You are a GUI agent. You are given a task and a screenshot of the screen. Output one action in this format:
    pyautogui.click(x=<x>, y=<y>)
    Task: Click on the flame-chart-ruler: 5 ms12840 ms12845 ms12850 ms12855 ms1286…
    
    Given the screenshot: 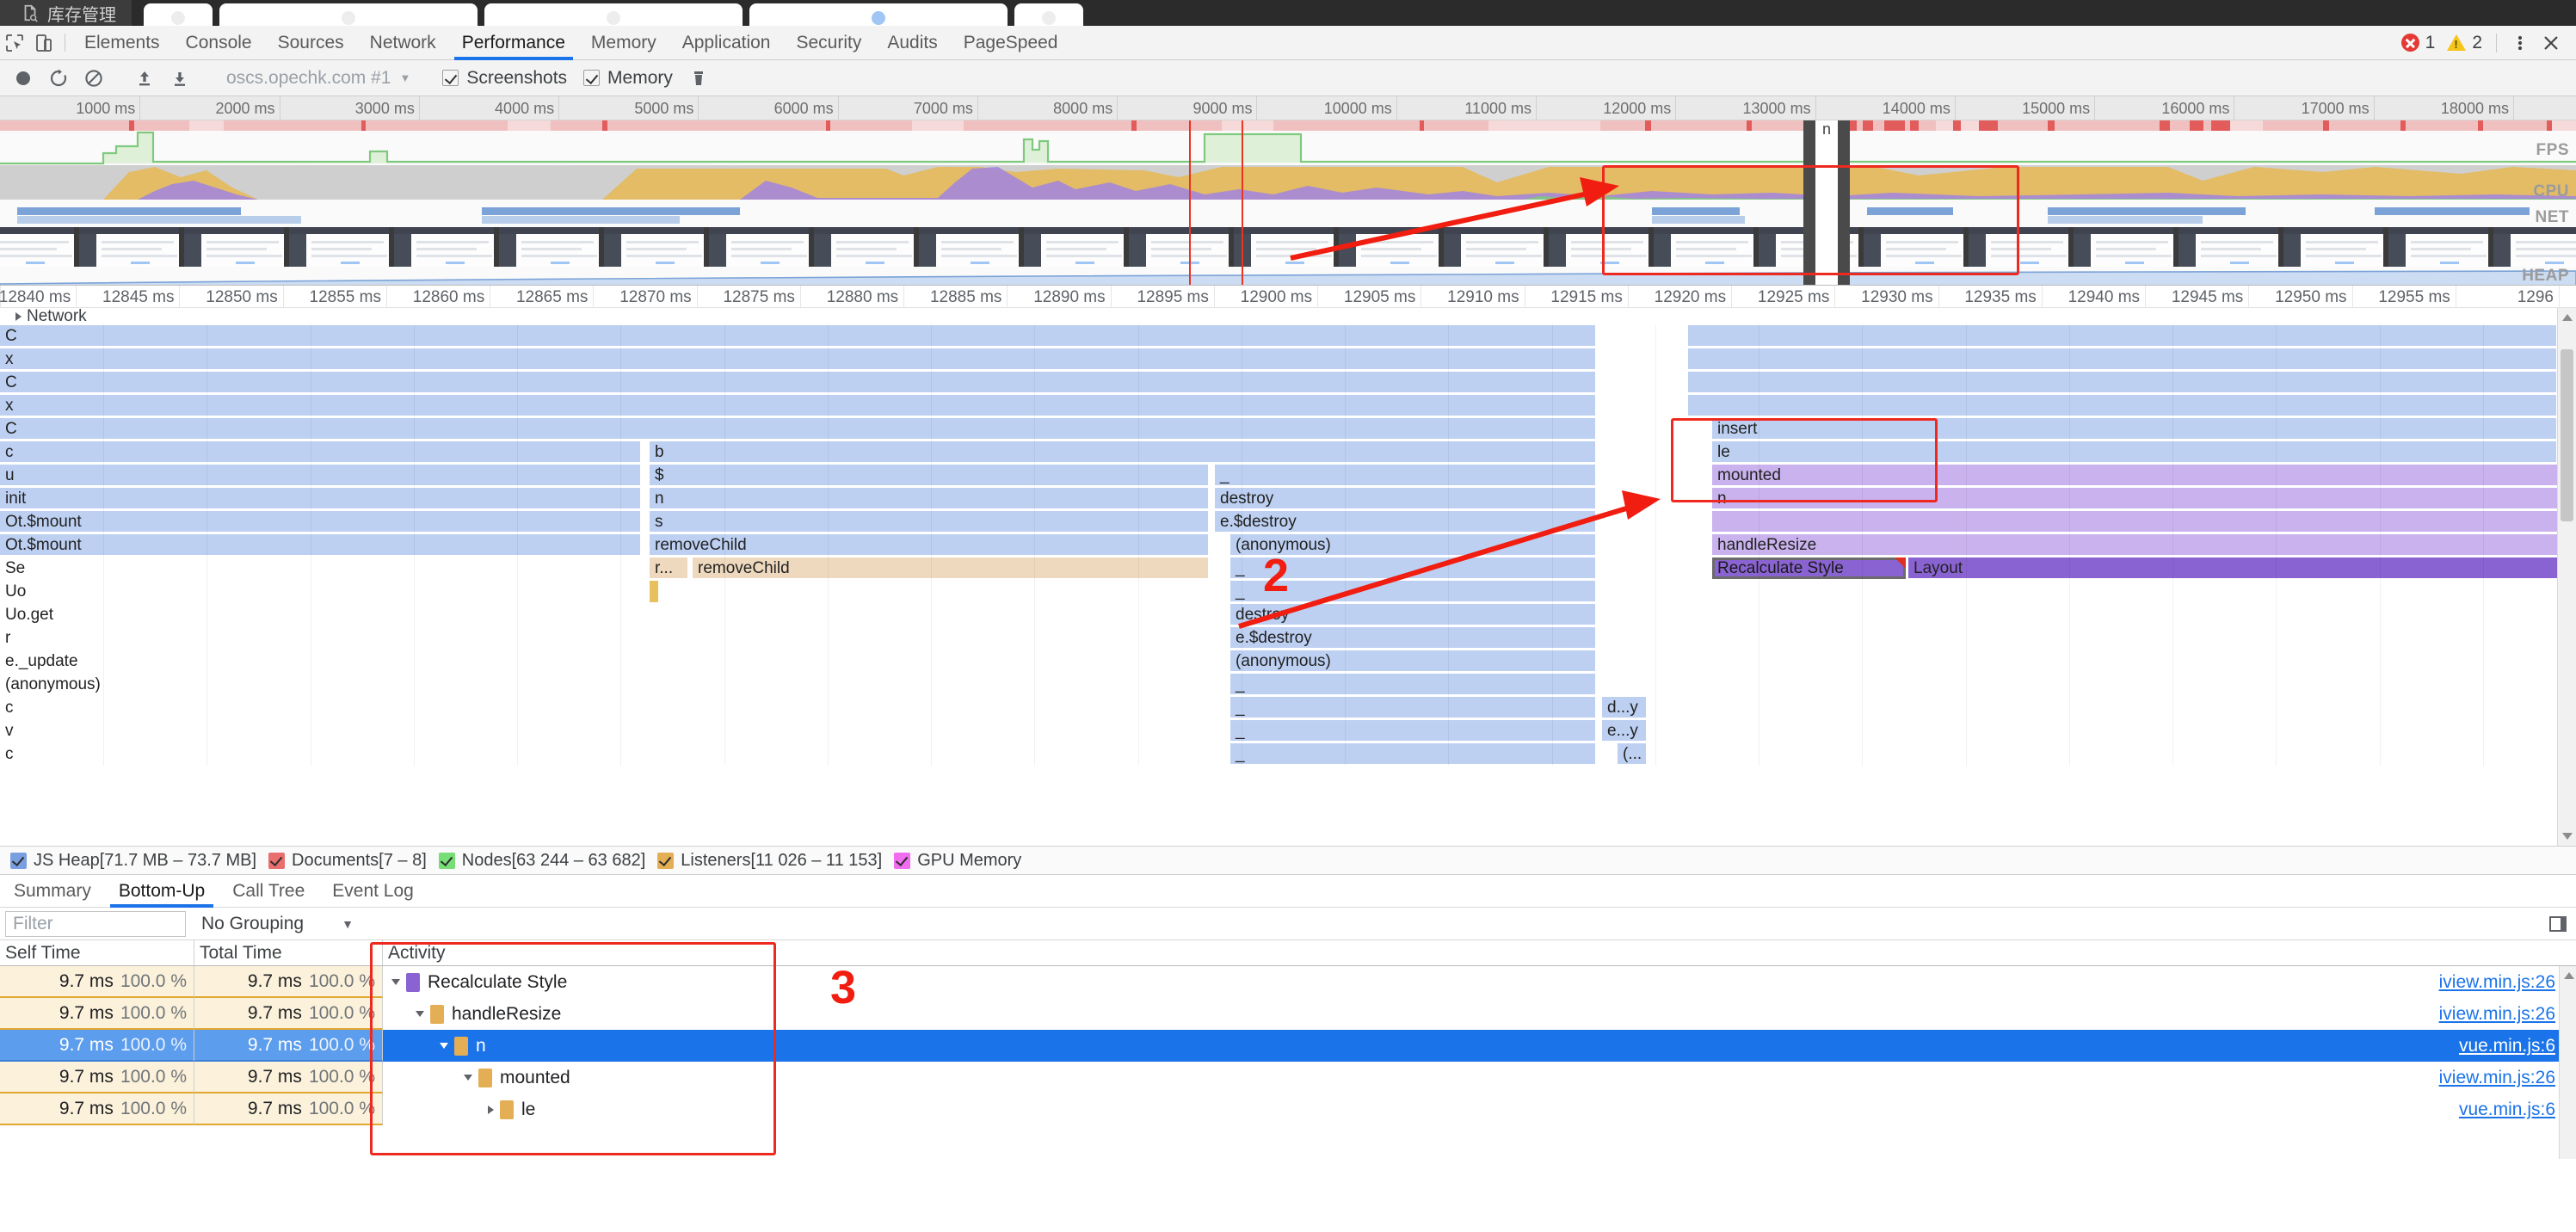 What is the action you would take?
    pyautogui.click(x=1288, y=297)
    